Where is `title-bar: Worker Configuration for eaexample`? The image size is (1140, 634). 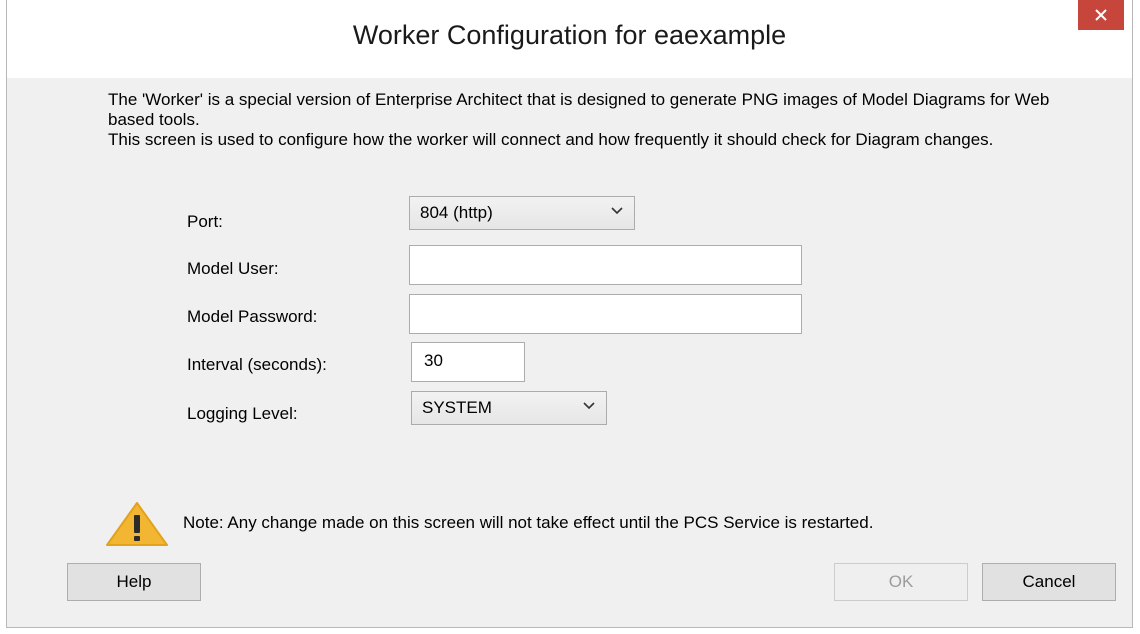
title-bar: Worker Configuration for eaexample is located at coordinates (569, 39).